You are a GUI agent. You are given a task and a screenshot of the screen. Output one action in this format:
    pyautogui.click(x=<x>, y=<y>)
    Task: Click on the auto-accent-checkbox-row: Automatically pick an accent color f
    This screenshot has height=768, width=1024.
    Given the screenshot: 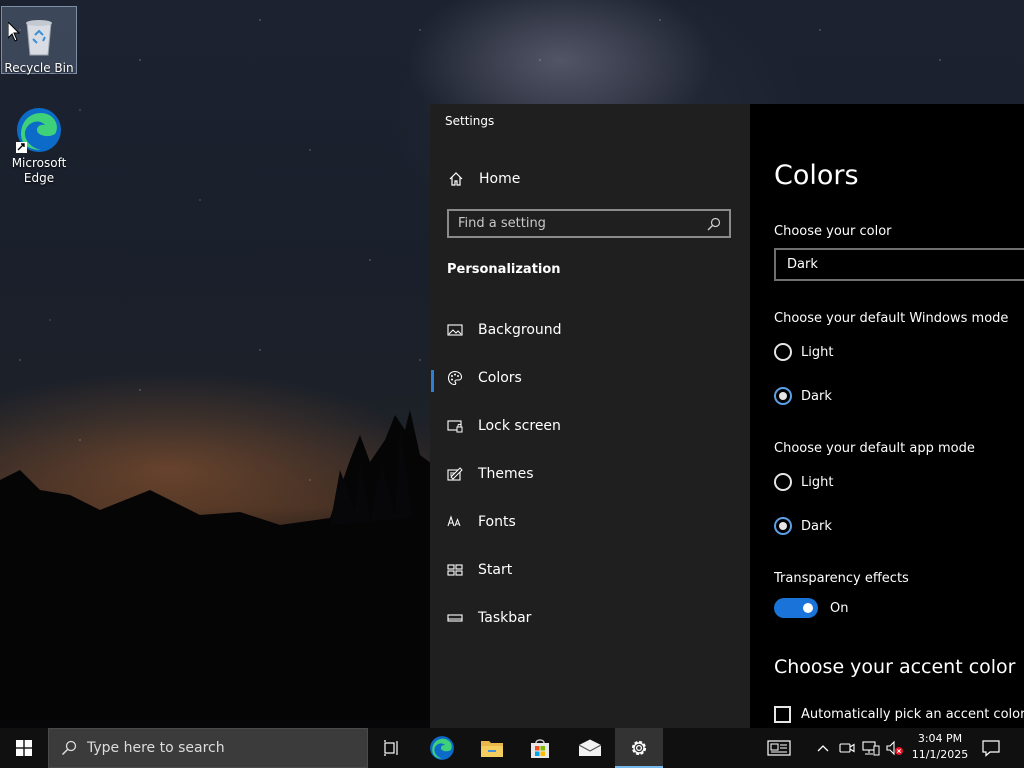 What is the action you would take?
    pyautogui.click(x=899, y=714)
    